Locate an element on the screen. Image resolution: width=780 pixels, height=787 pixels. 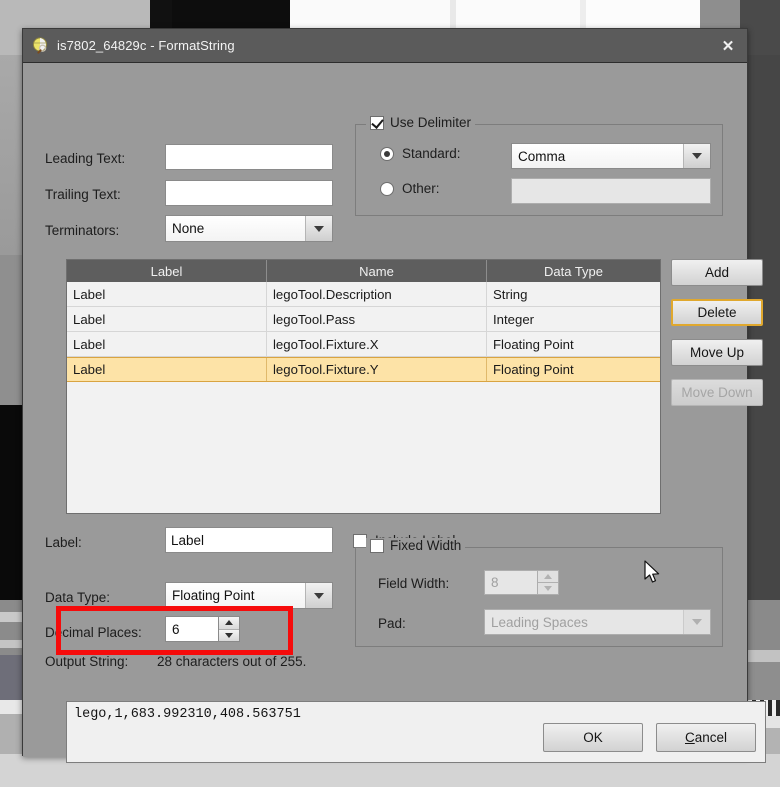
cancel-rest: ancel is located at coordinates (711, 737).